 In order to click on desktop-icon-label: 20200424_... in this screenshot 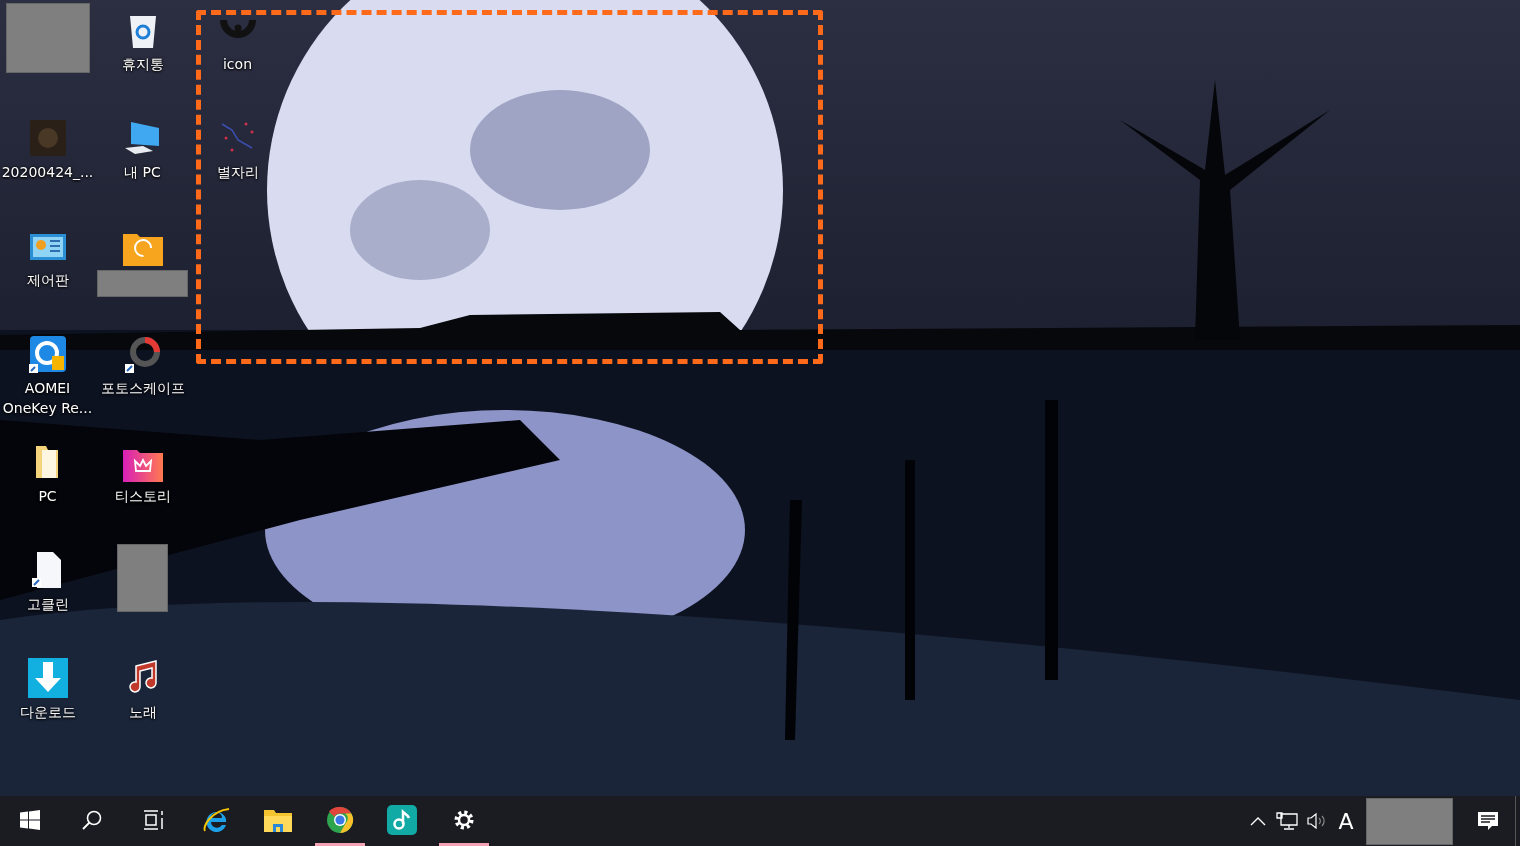, I will do `click(47, 172)`.